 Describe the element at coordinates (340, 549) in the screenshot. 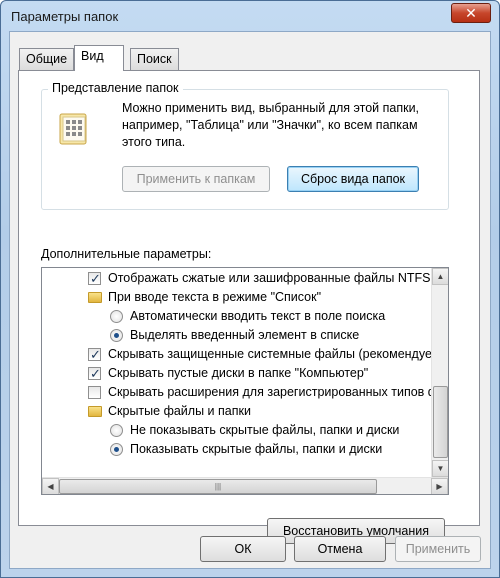

I see `cancel-button: Отмена` at that location.